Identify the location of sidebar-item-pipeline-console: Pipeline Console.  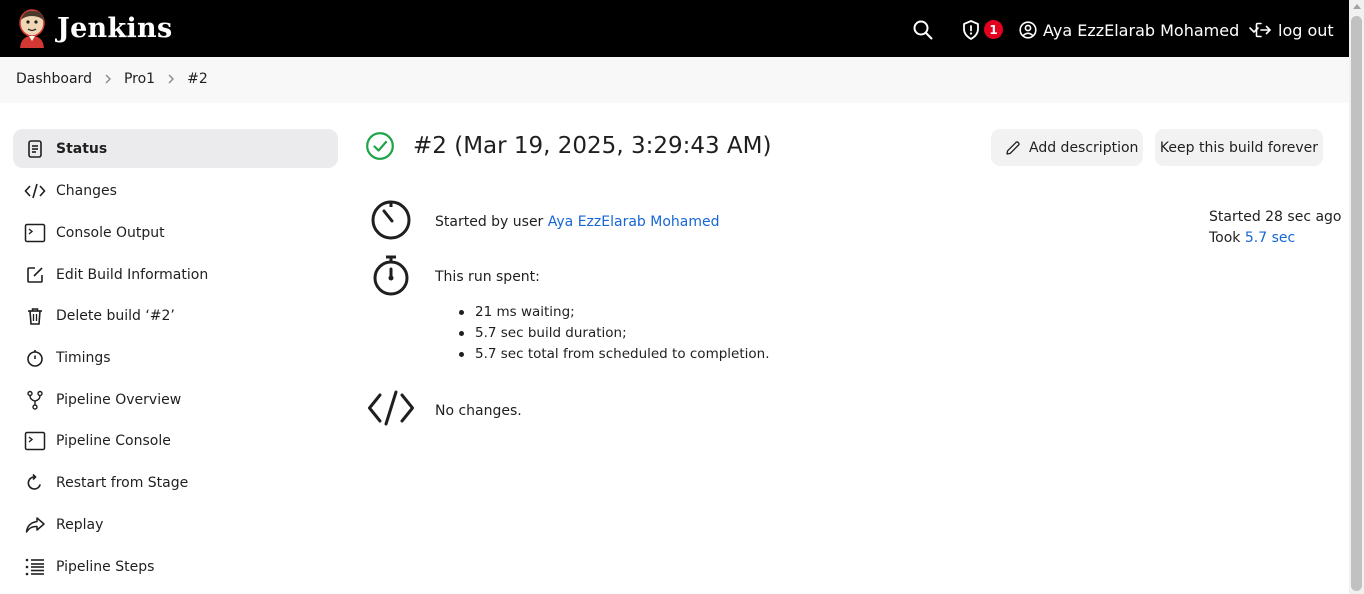
(175, 442).